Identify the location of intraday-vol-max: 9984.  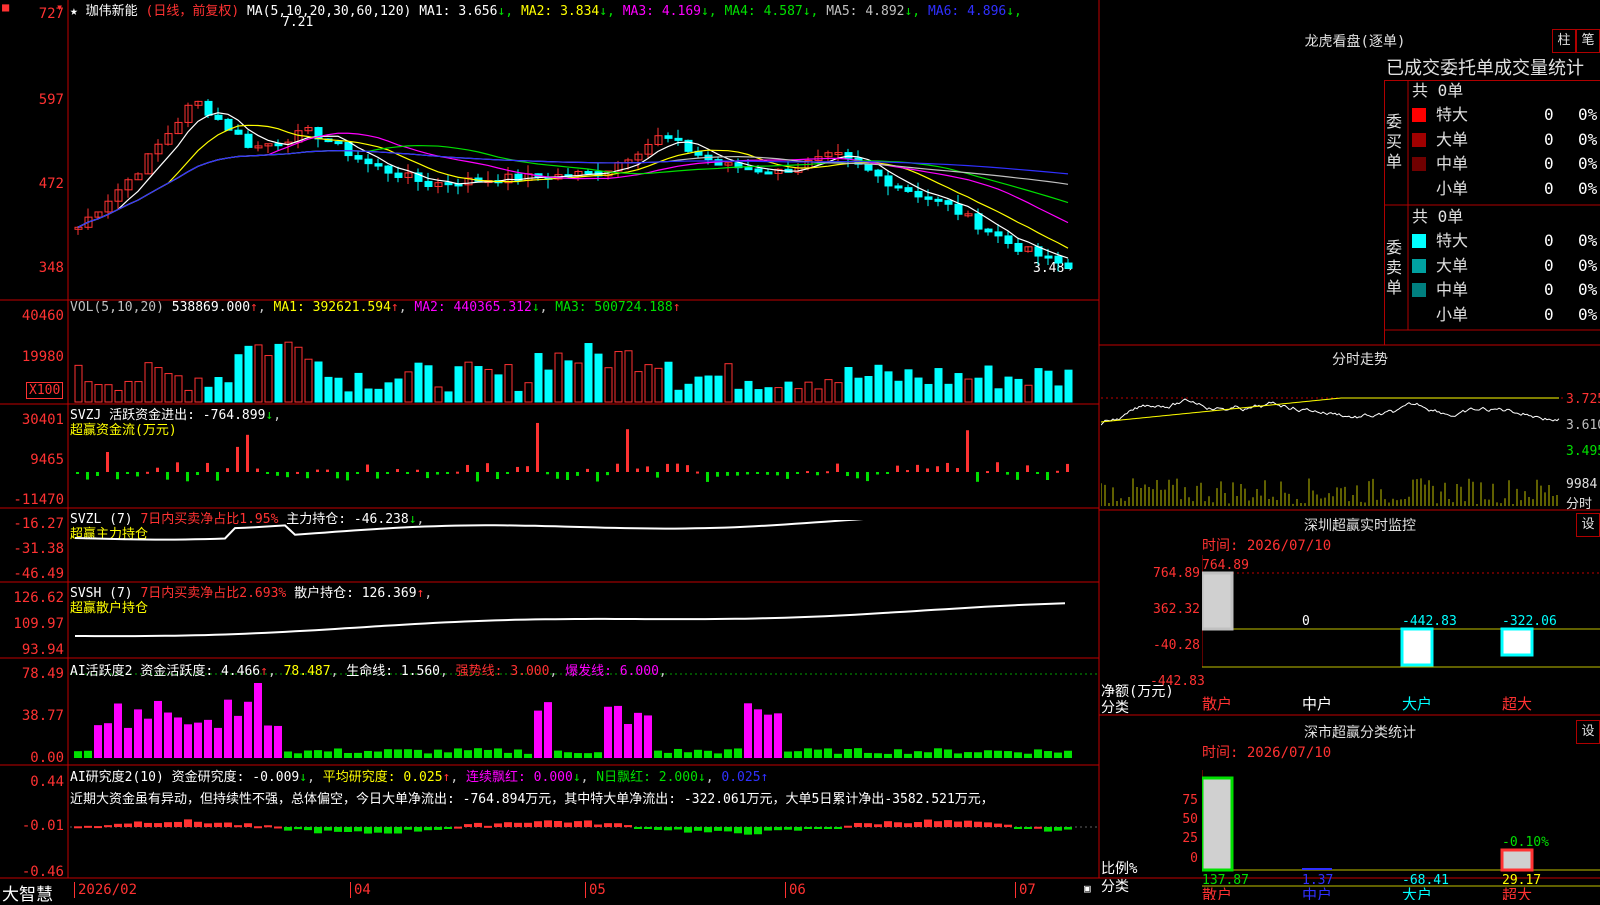
(1582, 484).